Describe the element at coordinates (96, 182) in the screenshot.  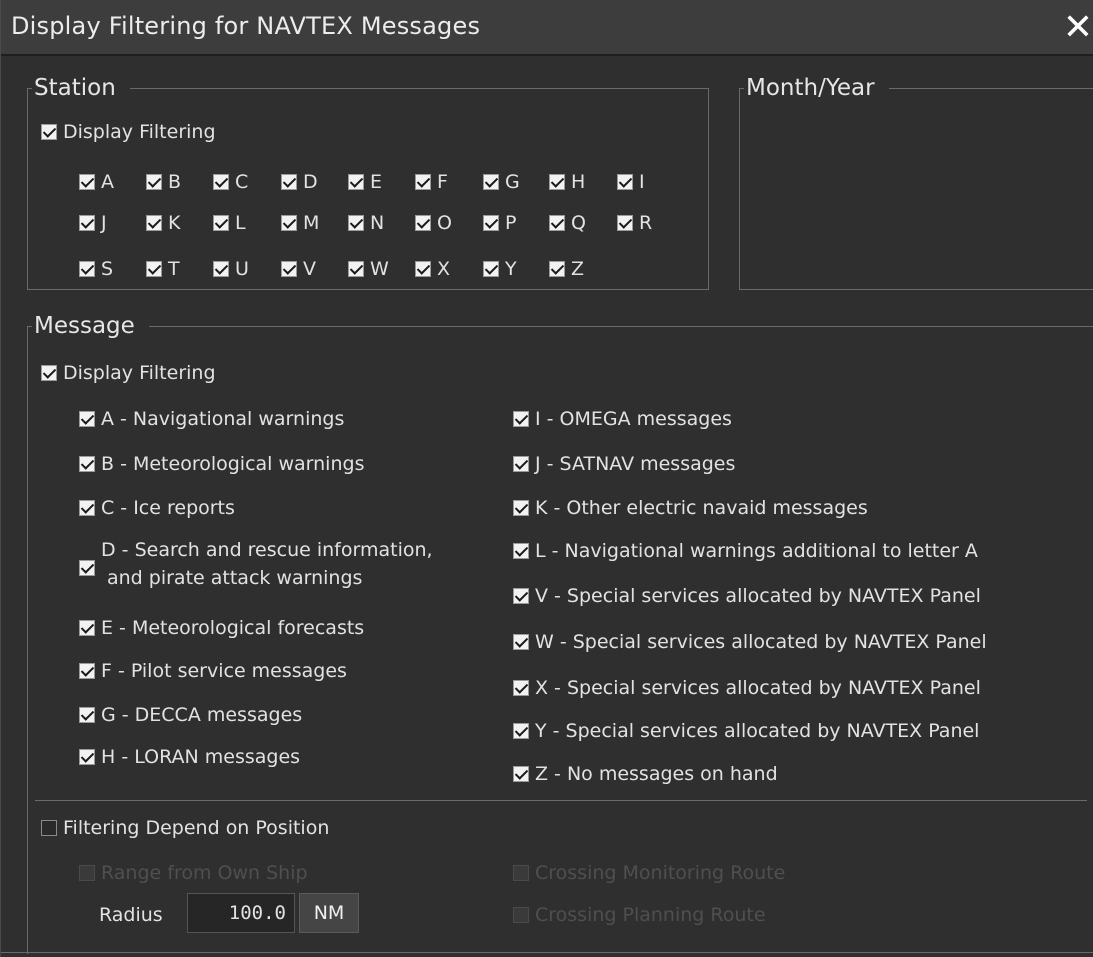
I see `station-letter-a-checkbox: A` at that location.